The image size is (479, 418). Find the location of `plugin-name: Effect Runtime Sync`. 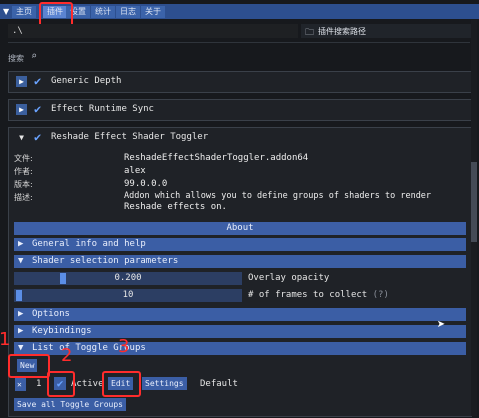

plugin-name: Effect Runtime Sync is located at coordinates (102, 109).